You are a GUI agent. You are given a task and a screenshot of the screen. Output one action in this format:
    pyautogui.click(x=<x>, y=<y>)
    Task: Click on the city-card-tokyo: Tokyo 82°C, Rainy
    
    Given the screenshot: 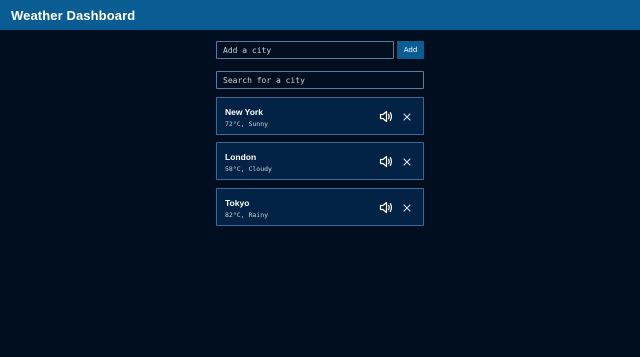 What is the action you would take?
    pyautogui.click(x=320, y=207)
    